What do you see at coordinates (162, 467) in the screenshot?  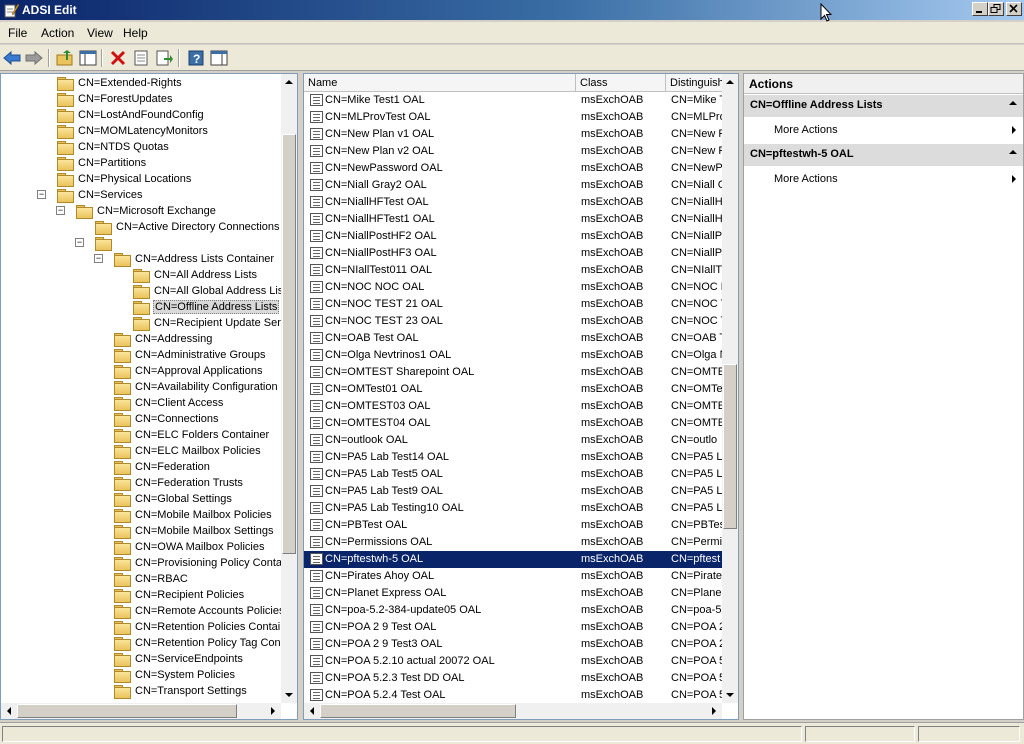 I see `tree-item: CN=Federation` at bounding box center [162, 467].